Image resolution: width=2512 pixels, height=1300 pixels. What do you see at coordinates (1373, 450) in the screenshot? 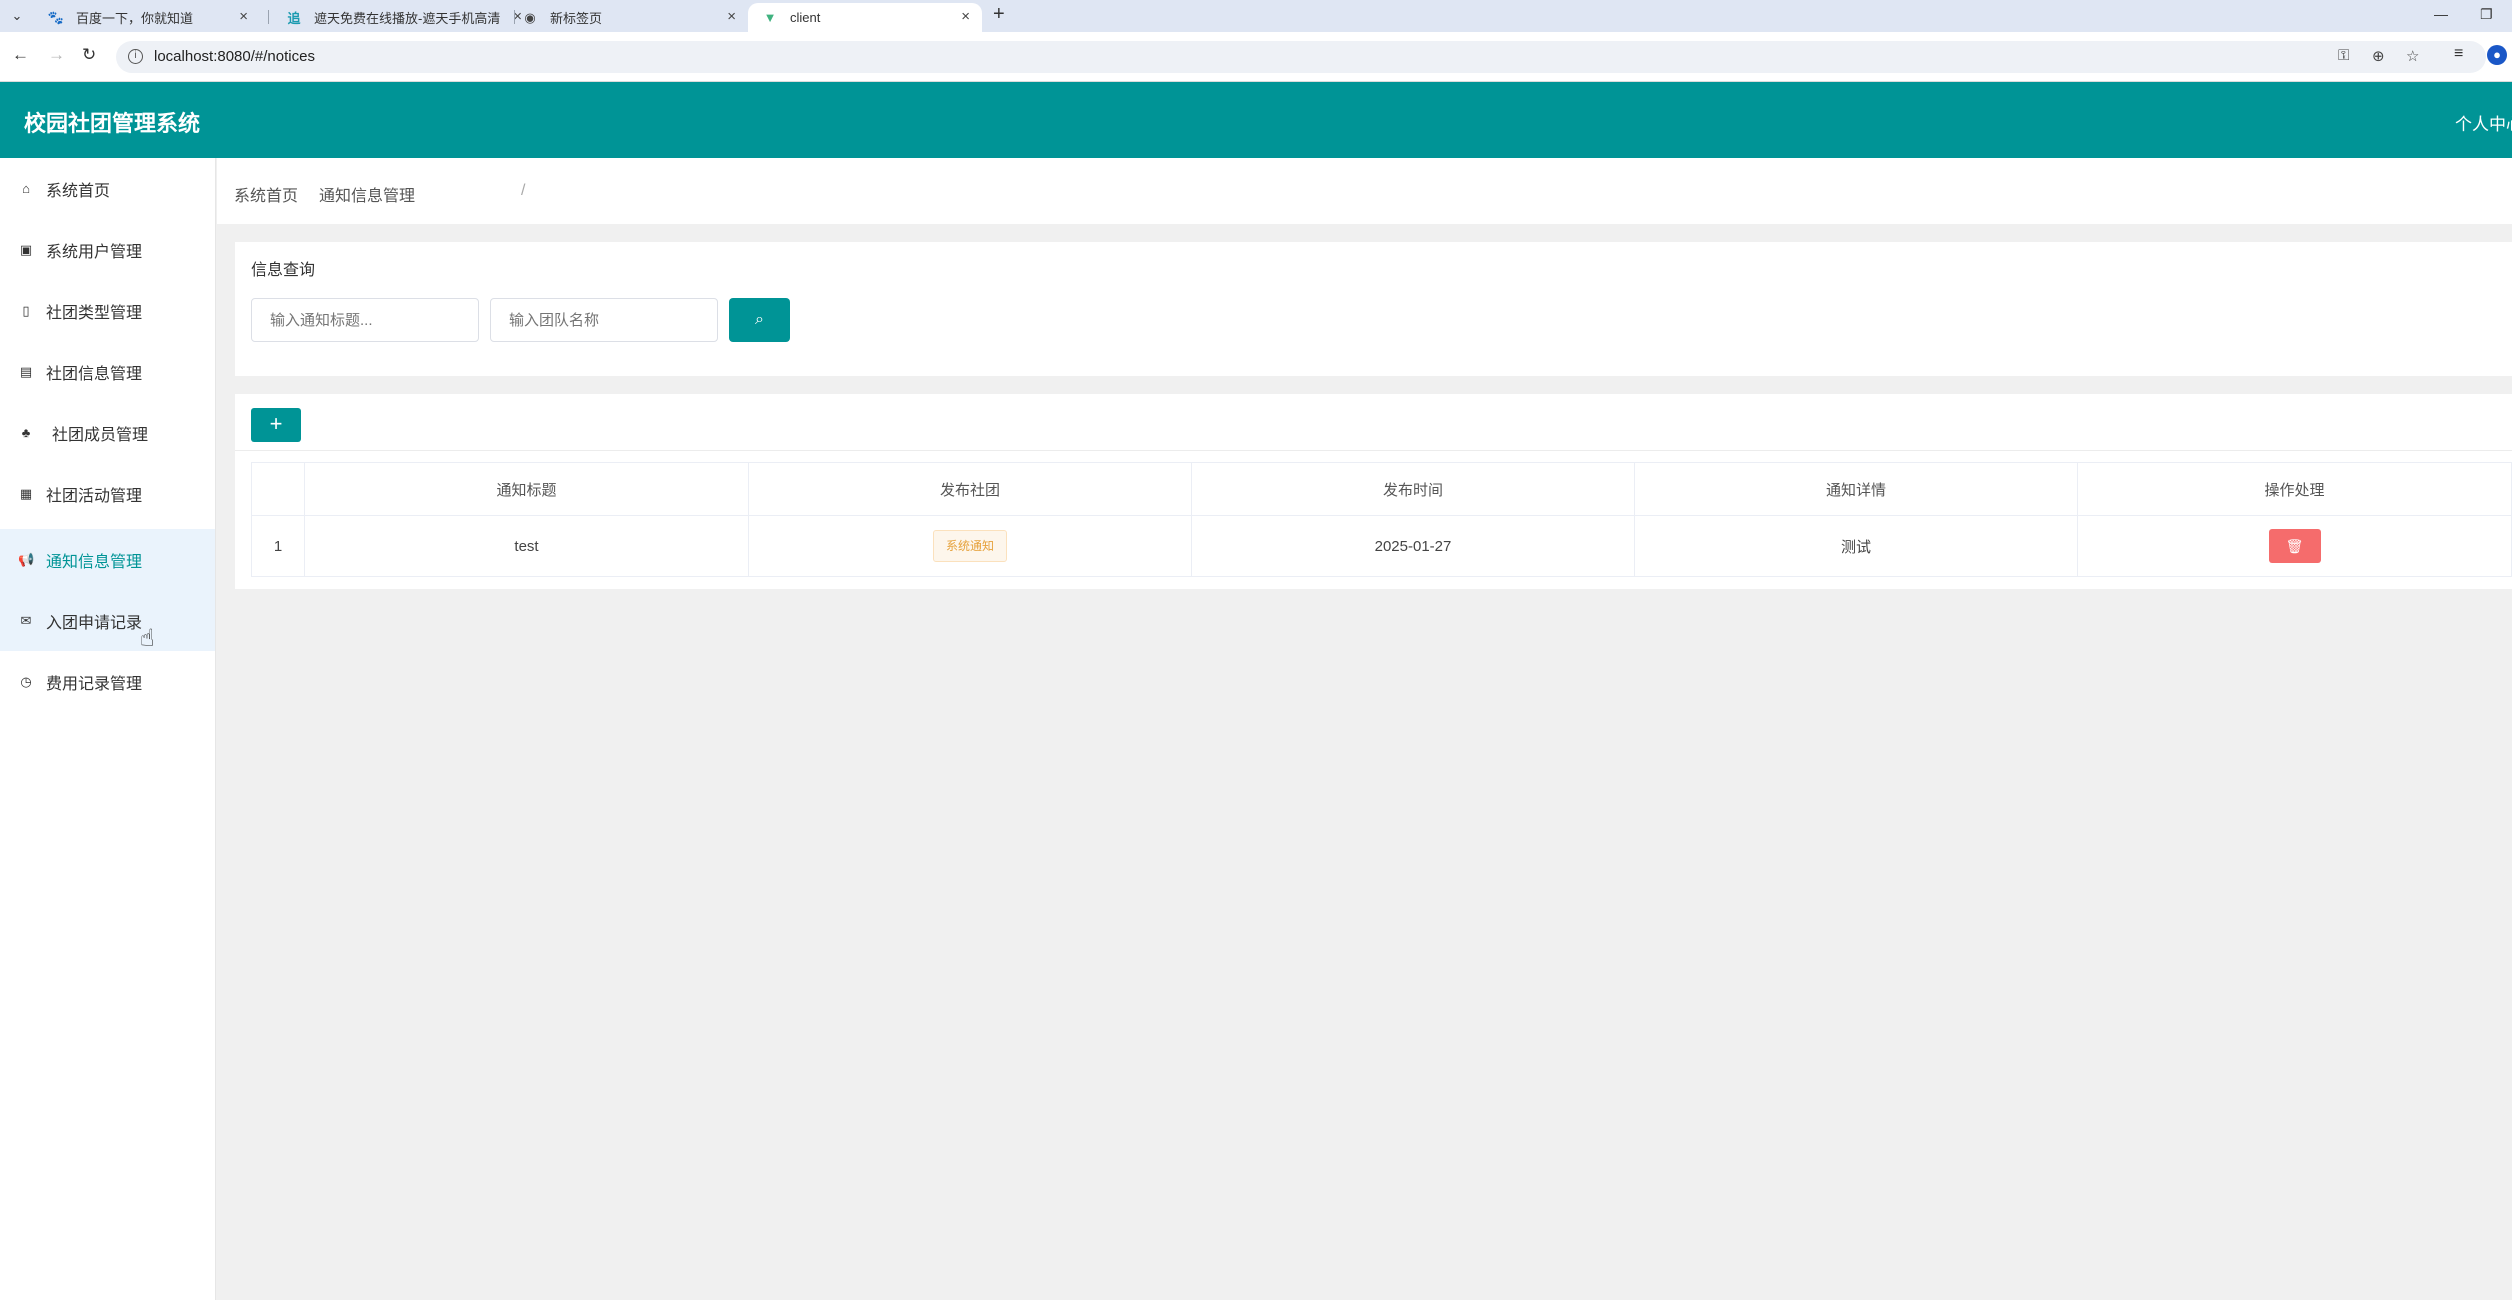
I see `divider` at bounding box center [1373, 450].